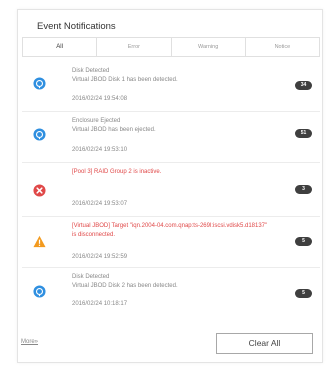  Describe the element at coordinates (134, 47) in the screenshot. I see `tab-error: Error` at that location.